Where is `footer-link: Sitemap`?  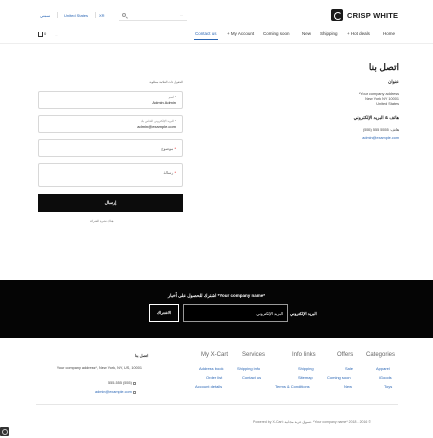 footer-link: Sitemap is located at coordinates (305, 377).